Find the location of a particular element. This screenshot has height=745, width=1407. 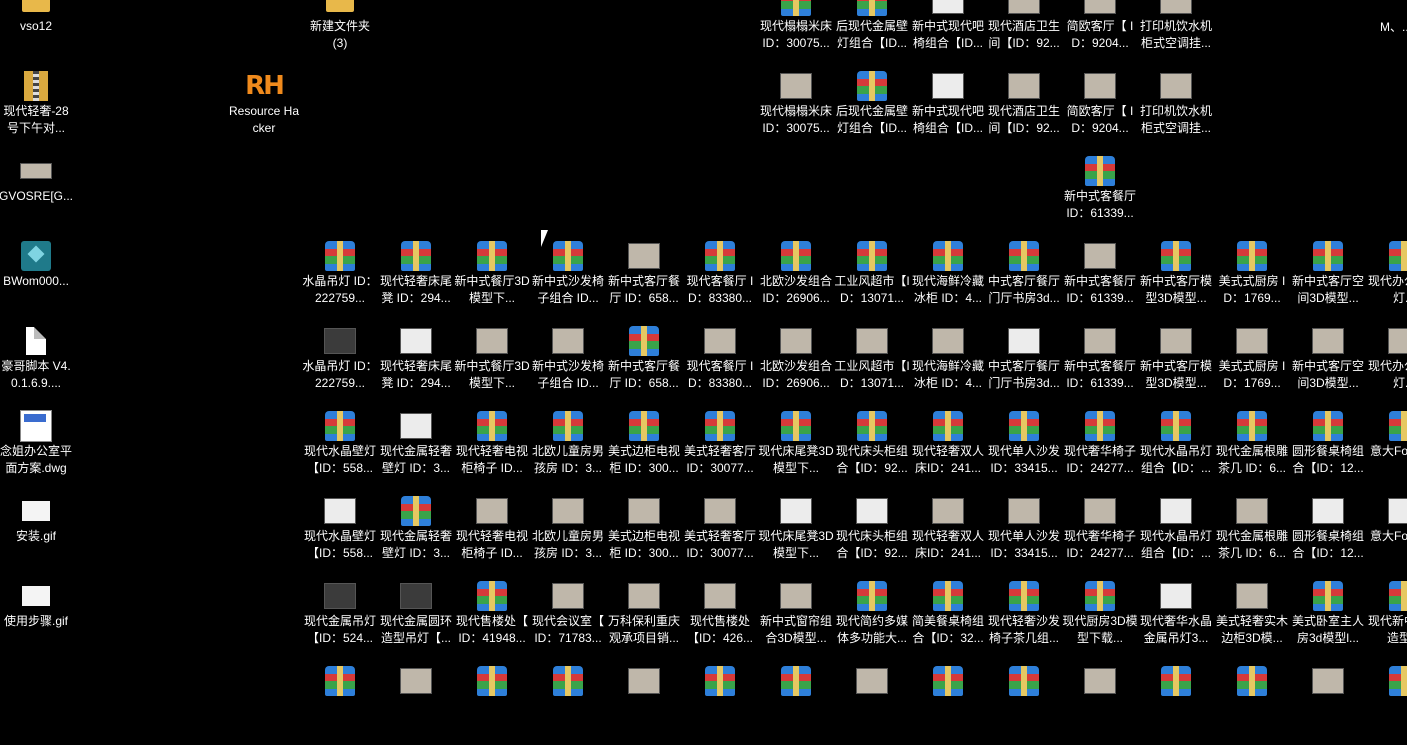

desktop-icon: 安装.gif is located at coordinates (37, 532).